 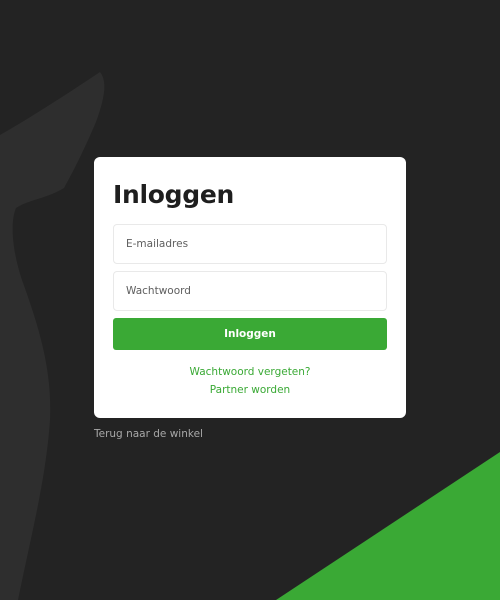 What do you see at coordinates (173, 194) in the screenshot?
I see `login-title: Inloggen` at bounding box center [173, 194].